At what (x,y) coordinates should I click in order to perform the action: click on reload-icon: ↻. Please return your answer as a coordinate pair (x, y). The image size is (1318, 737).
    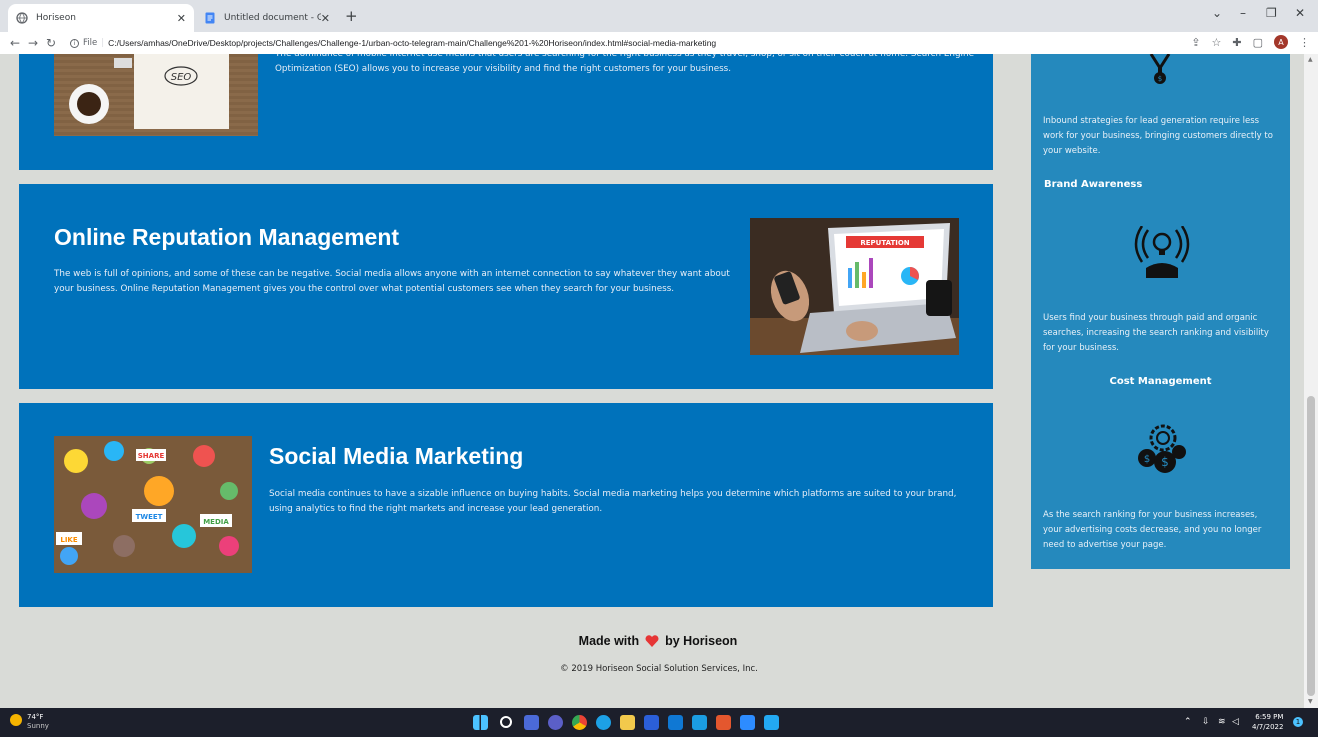
    Looking at the image, I should click on (51, 43).